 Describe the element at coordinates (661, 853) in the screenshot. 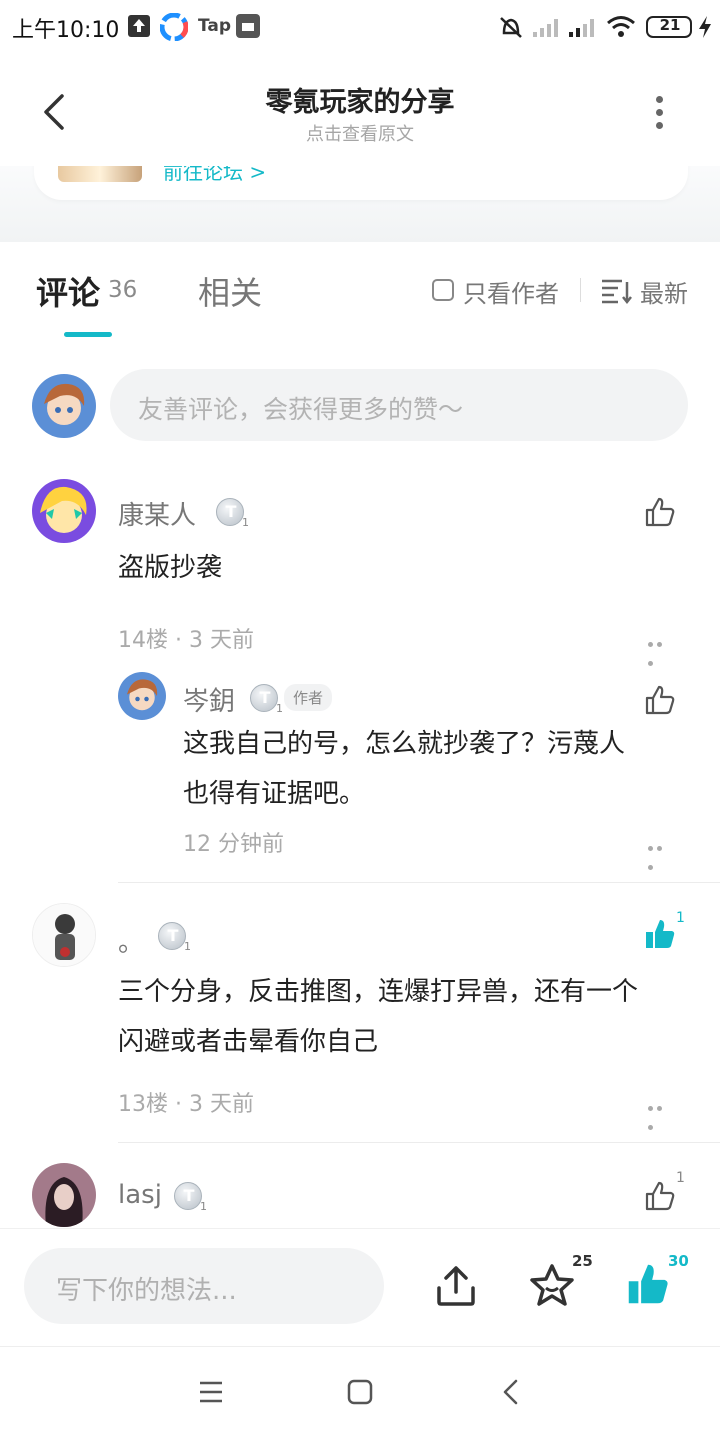

I see `reply-more-icon` at that location.